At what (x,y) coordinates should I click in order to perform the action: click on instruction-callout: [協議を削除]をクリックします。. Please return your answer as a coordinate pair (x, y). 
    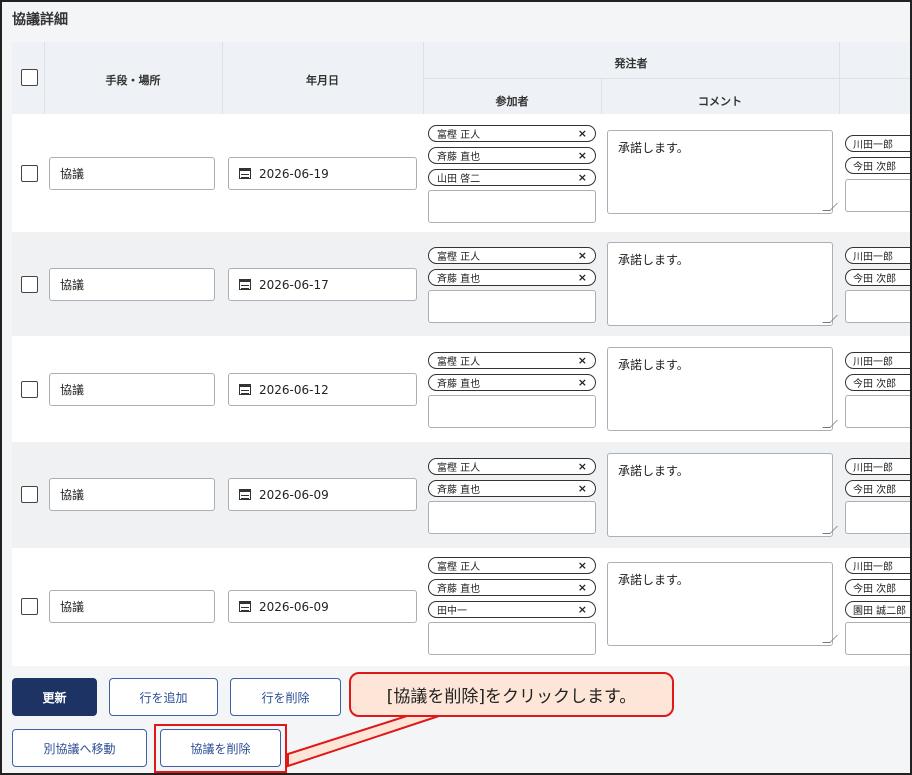
    Looking at the image, I should click on (511, 694).